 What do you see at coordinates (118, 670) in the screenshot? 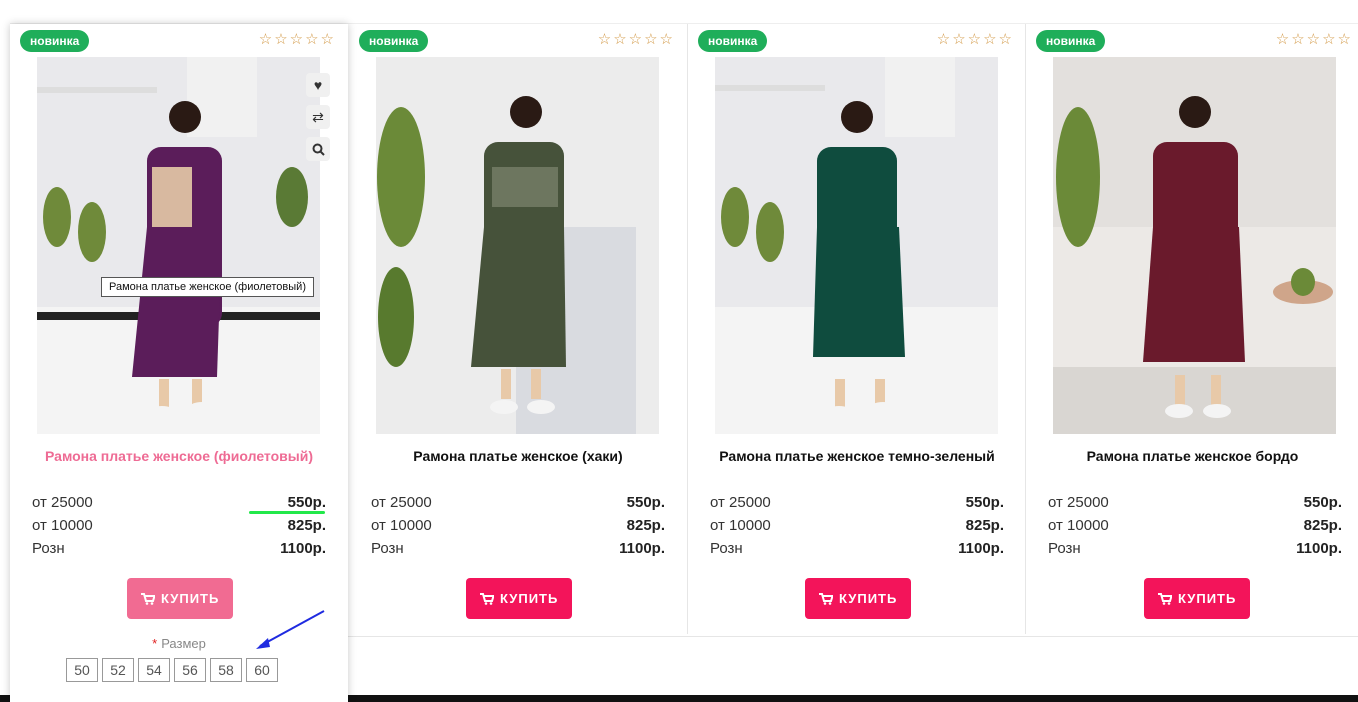
I see `size-option: 52` at bounding box center [118, 670].